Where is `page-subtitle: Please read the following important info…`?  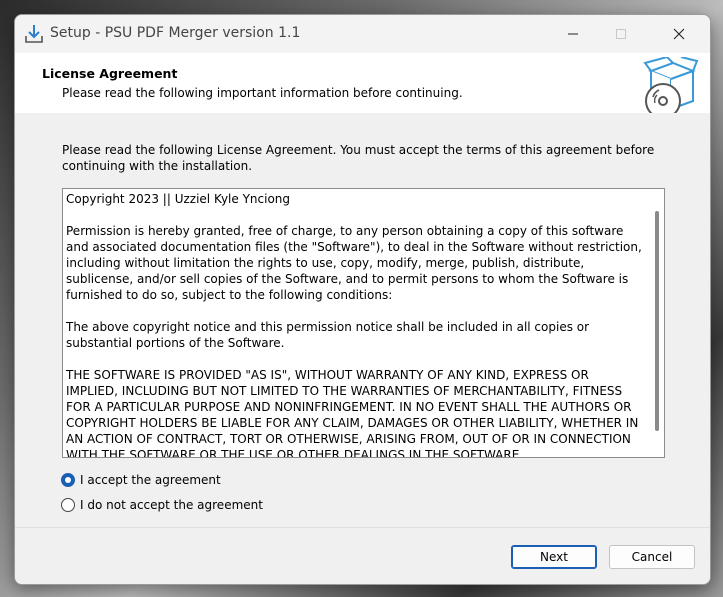 page-subtitle: Please read the following important info… is located at coordinates (262, 93).